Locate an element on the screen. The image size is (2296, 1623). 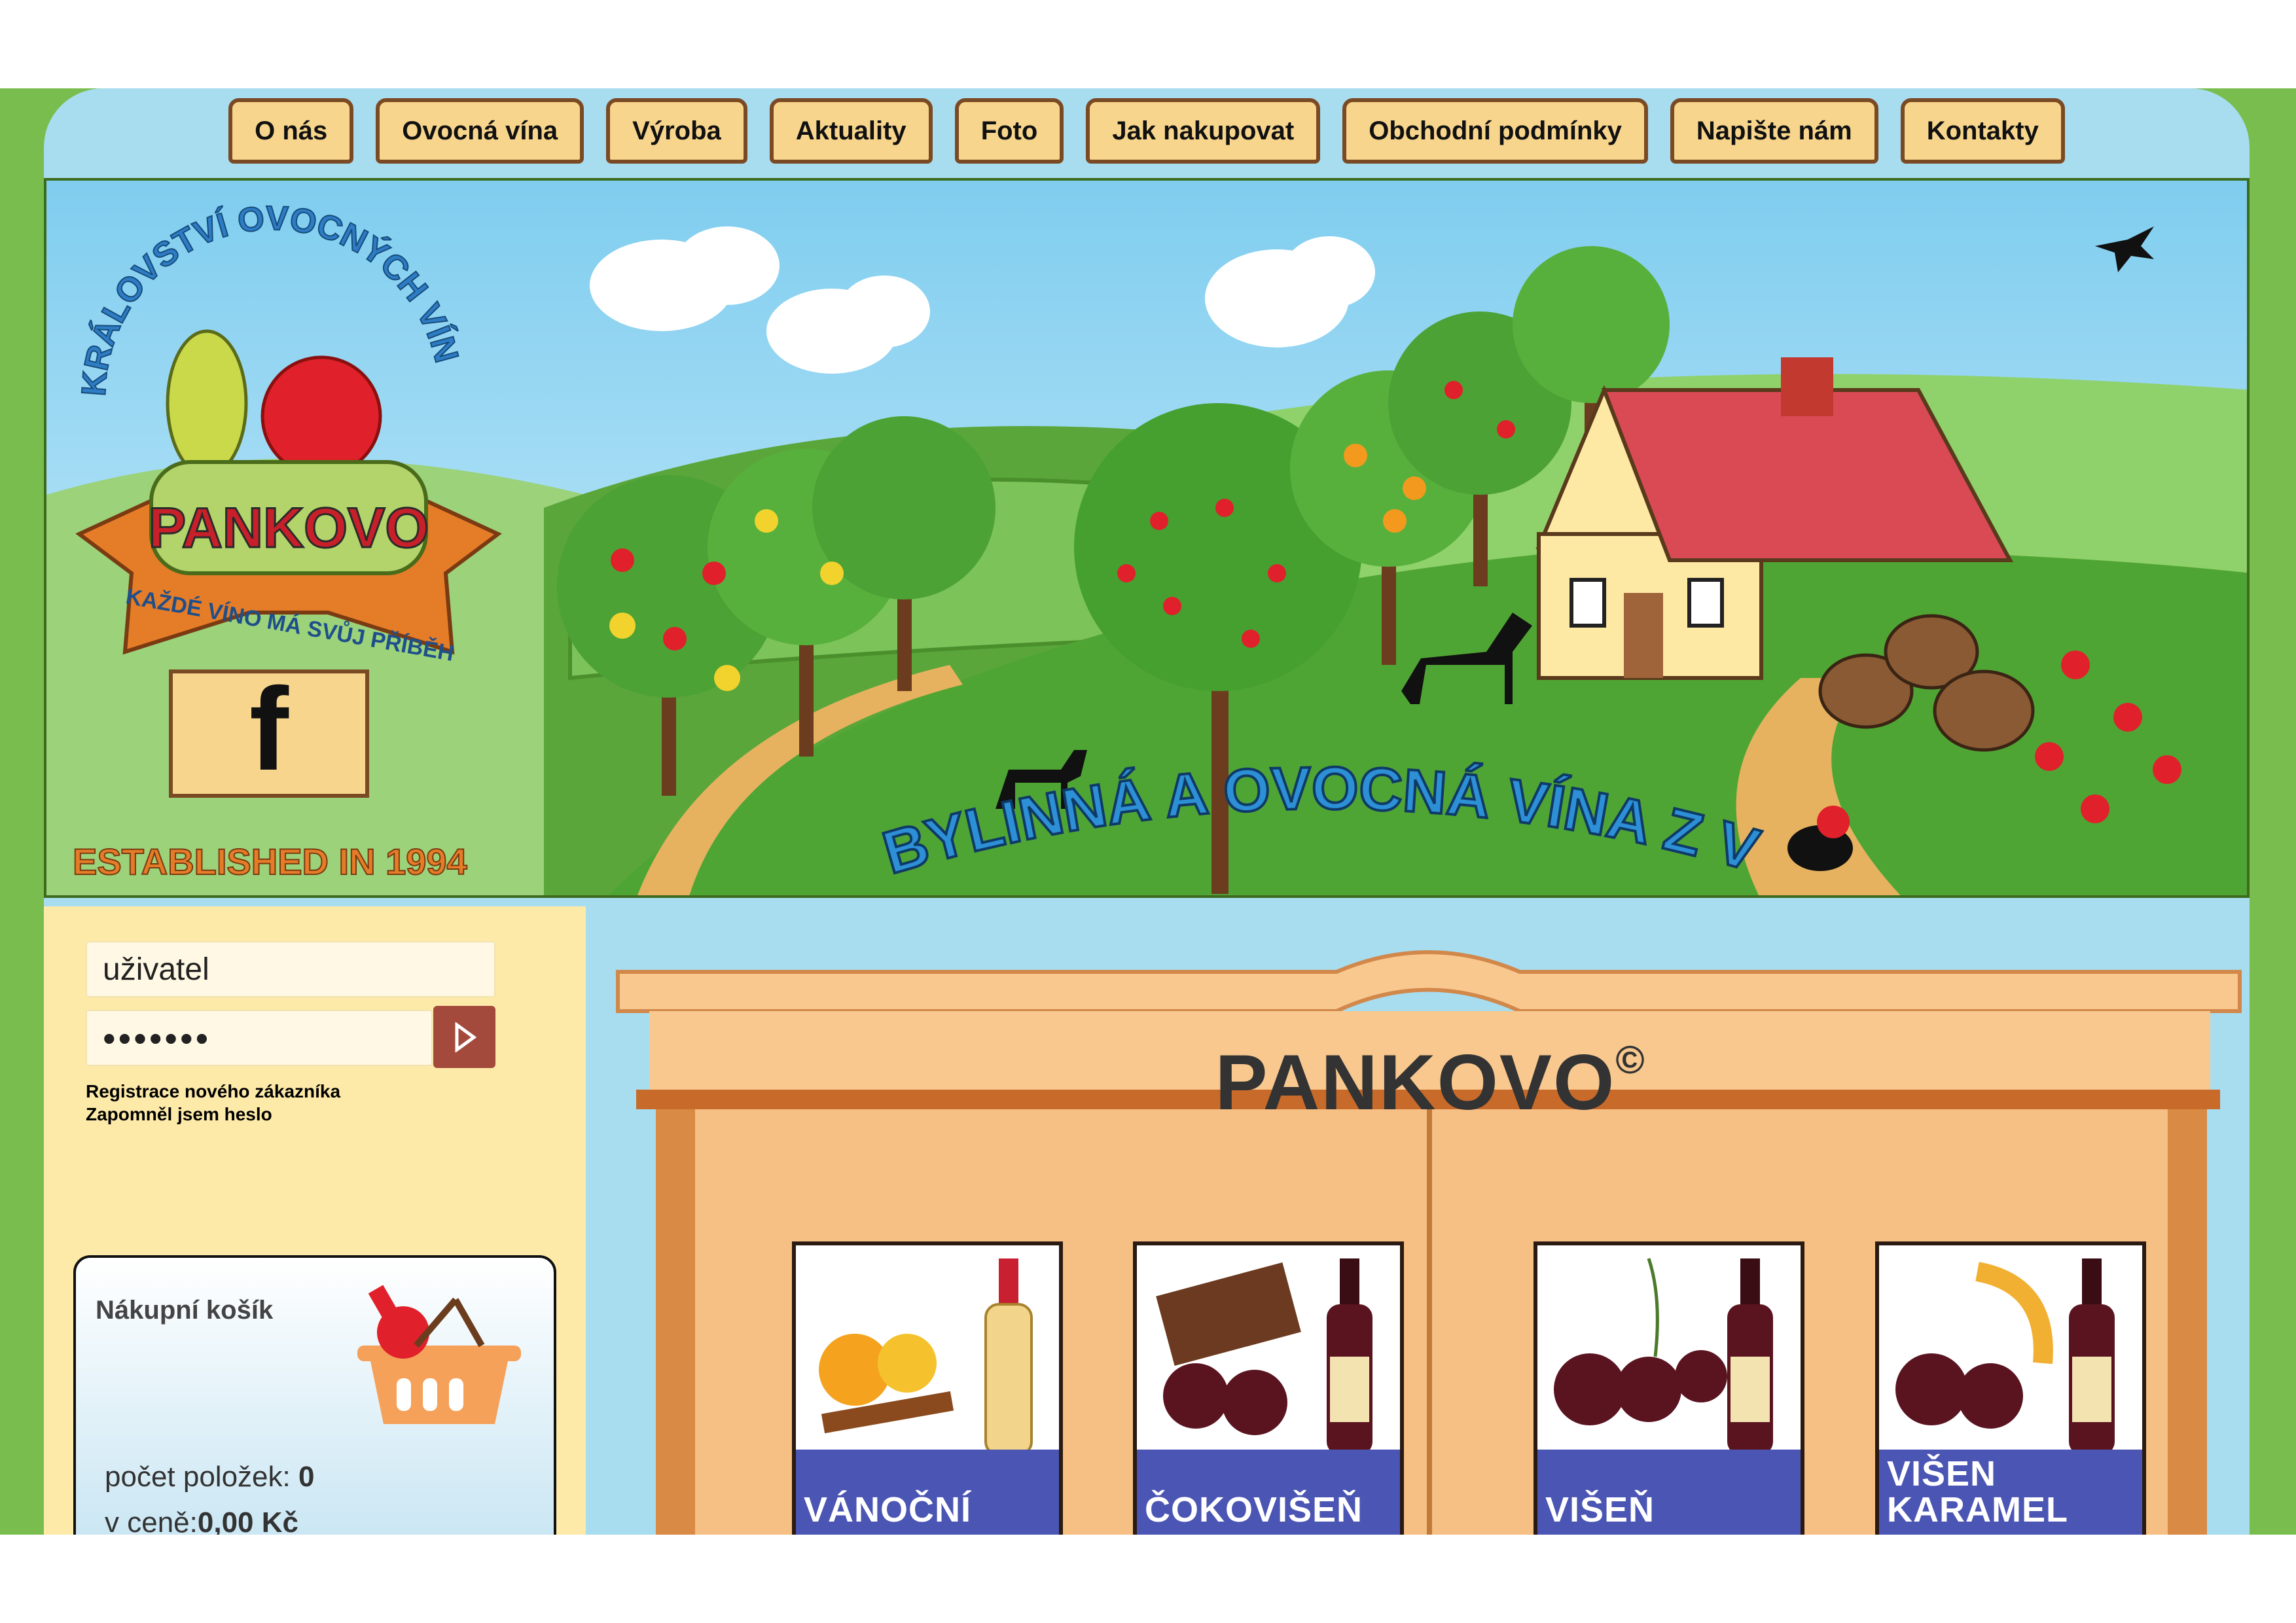
product-name: ČOKOVIŠEŇ is located at coordinates (1254, 1509).